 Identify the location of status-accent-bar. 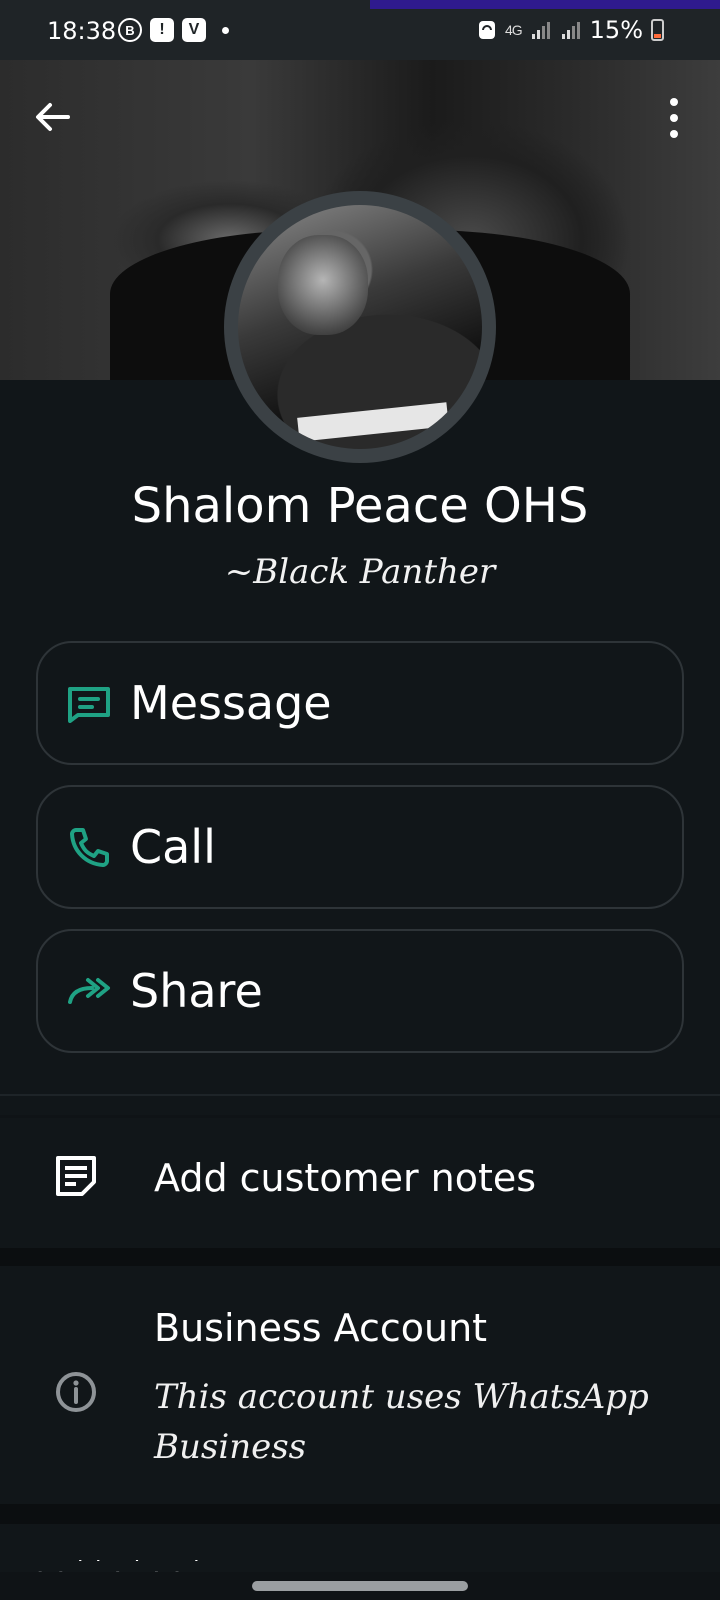
(545, 4).